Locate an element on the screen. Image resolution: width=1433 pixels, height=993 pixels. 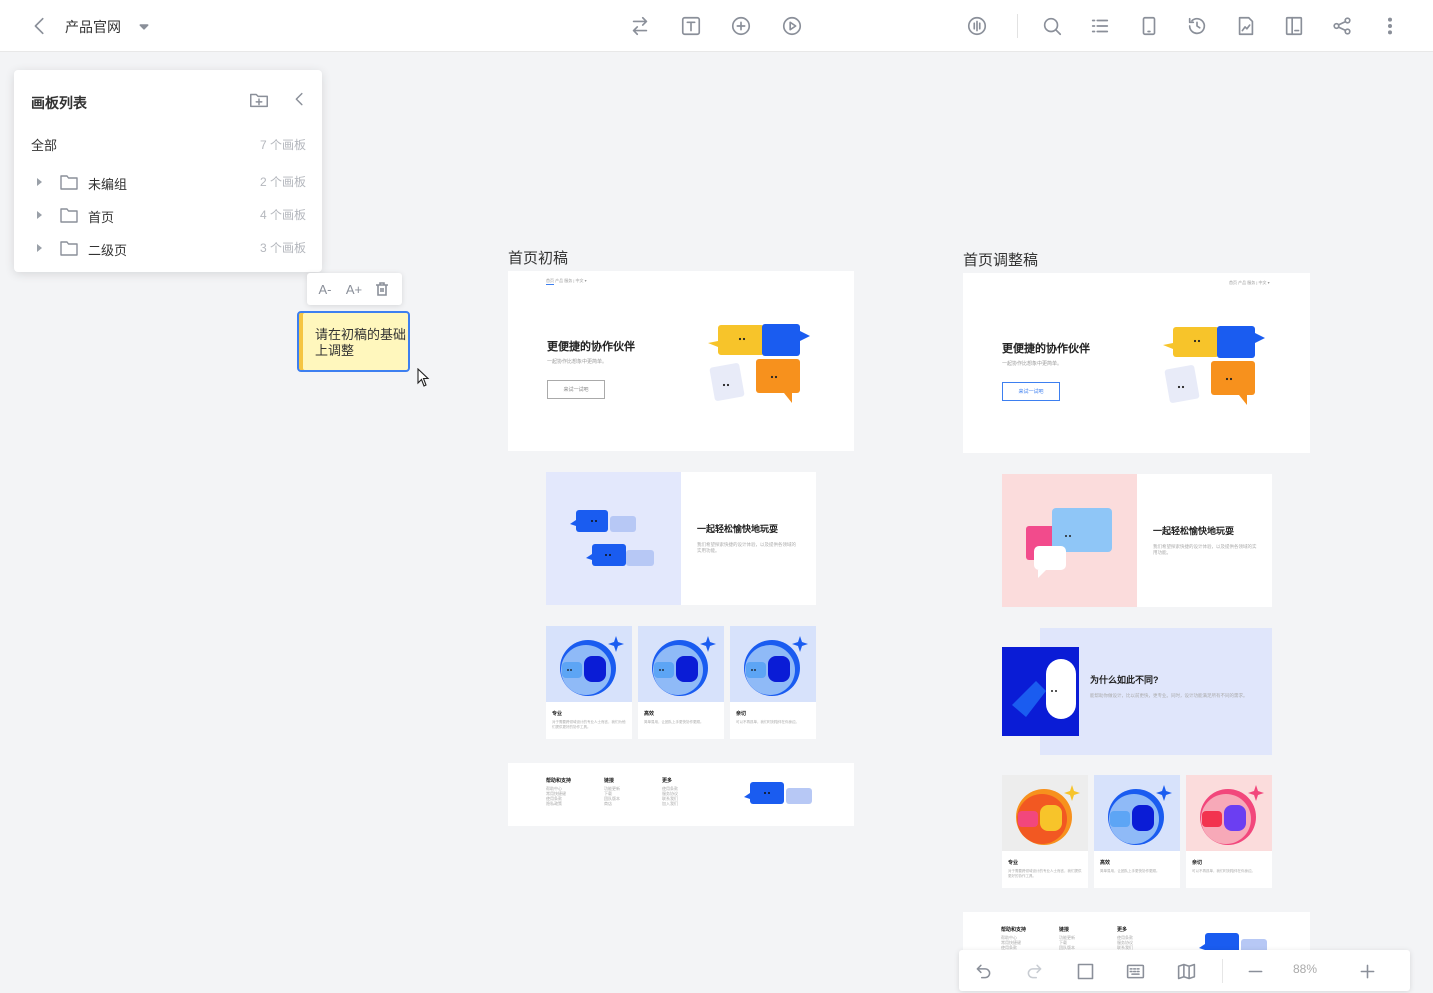
toolbar-divider is located at coordinates (1017, 26).